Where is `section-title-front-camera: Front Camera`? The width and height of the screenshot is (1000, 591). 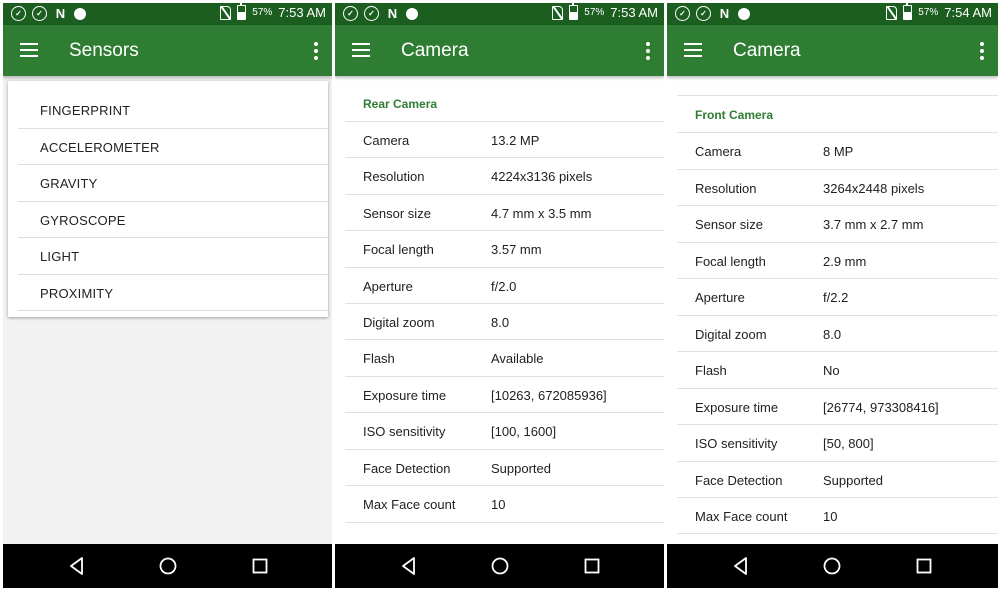
section-title-front-camera: Front Camera is located at coordinates (734, 115).